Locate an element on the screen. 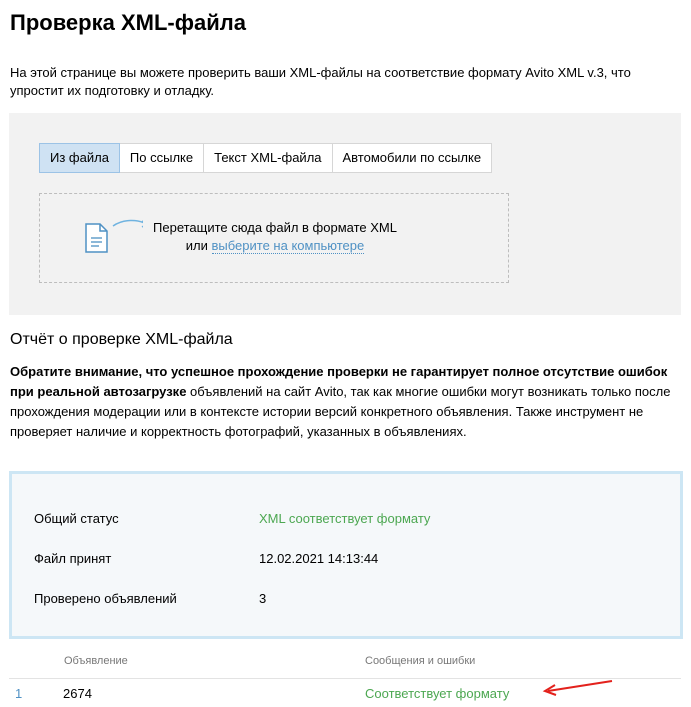 The height and width of the screenshot is (707, 691). annotation-arrow-icon is located at coordinates (578, 689).